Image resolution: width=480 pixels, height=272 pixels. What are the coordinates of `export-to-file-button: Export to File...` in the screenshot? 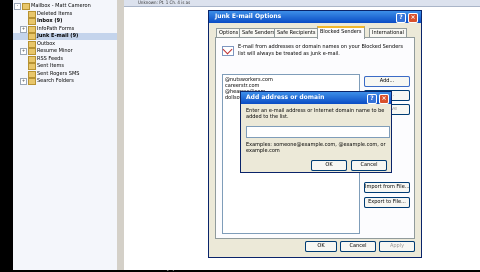 It's located at (387, 202).